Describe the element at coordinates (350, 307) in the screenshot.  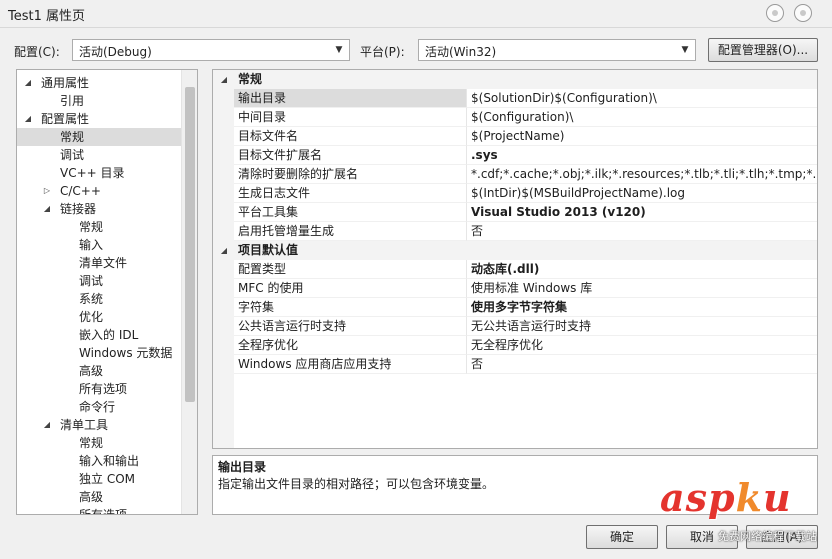
I see `property-name: 字符集` at that location.